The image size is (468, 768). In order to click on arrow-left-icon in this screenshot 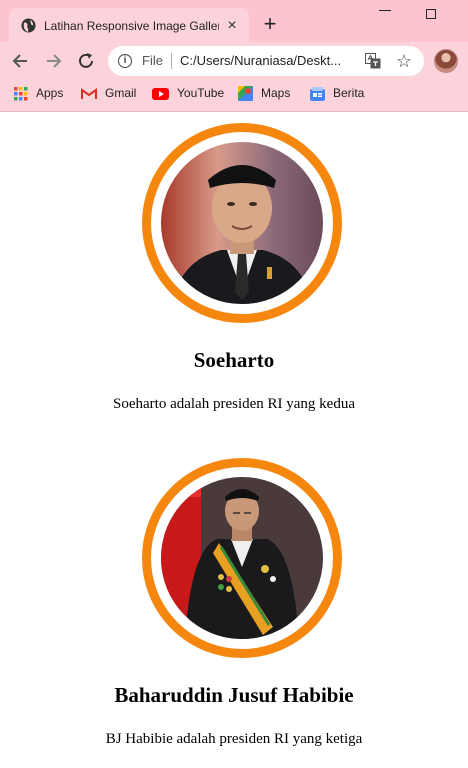, I will do `click(21, 61)`.